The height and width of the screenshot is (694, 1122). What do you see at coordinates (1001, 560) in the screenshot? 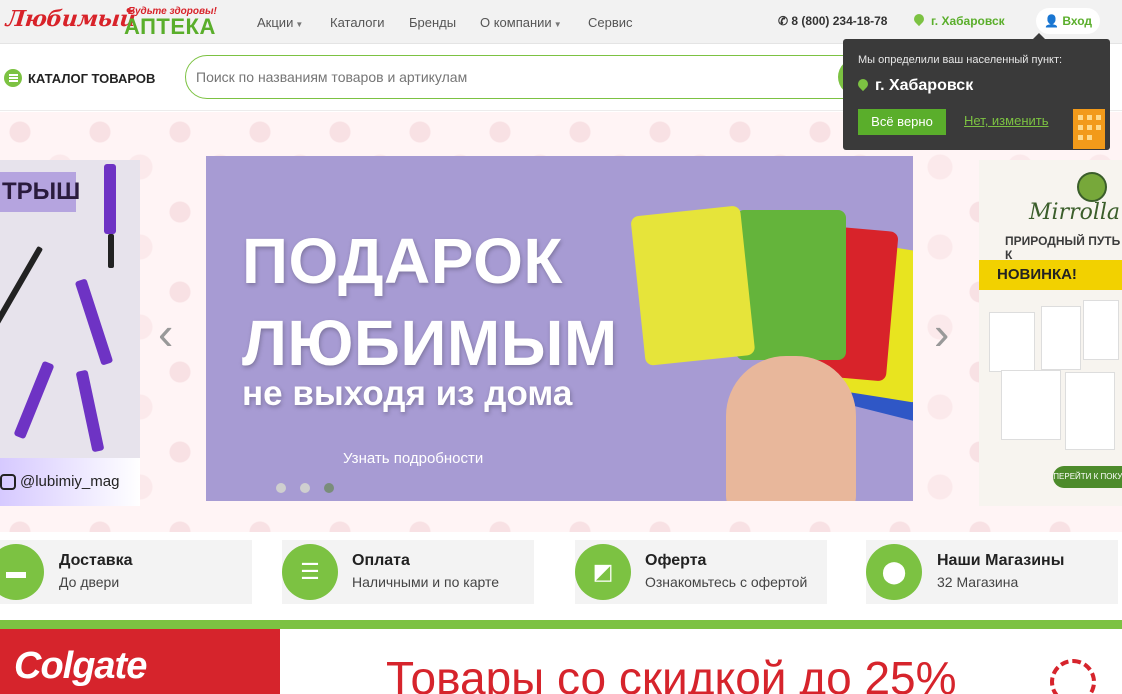
I see `feature-title: Наши Магазины` at bounding box center [1001, 560].